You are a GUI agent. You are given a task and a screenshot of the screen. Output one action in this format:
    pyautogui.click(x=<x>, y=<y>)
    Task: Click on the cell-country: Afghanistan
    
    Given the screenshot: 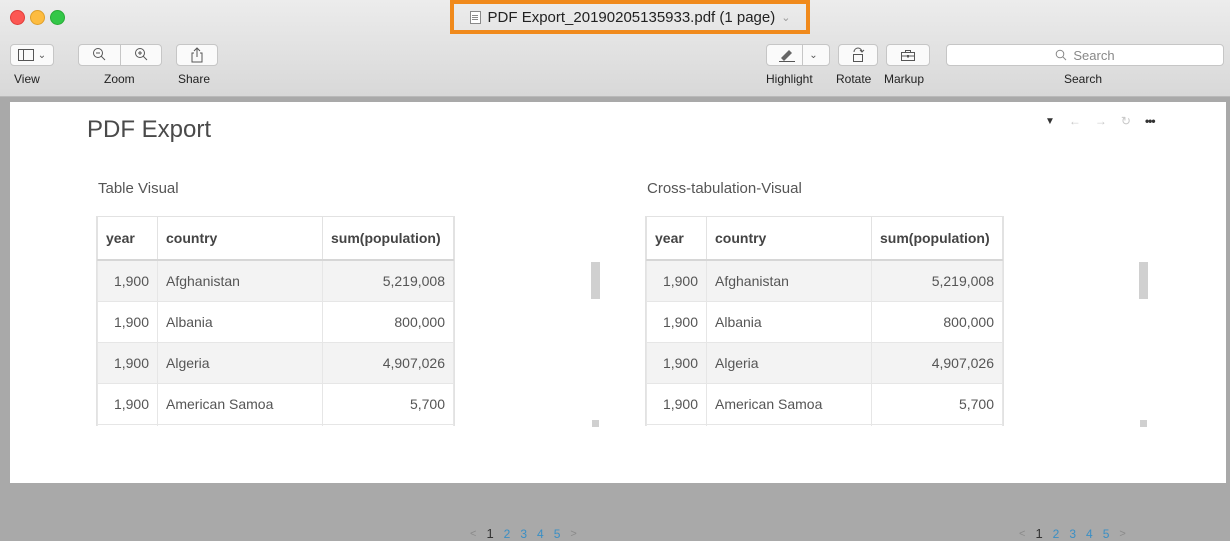 What is the action you would take?
    pyautogui.click(x=240, y=280)
    